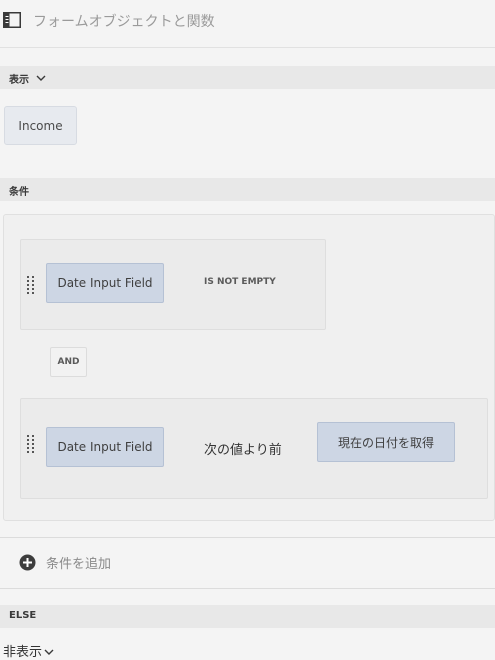  What do you see at coordinates (247, 616) in the screenshot?
I see `else-section-header: ELSE` at bounding box center [247, 616].